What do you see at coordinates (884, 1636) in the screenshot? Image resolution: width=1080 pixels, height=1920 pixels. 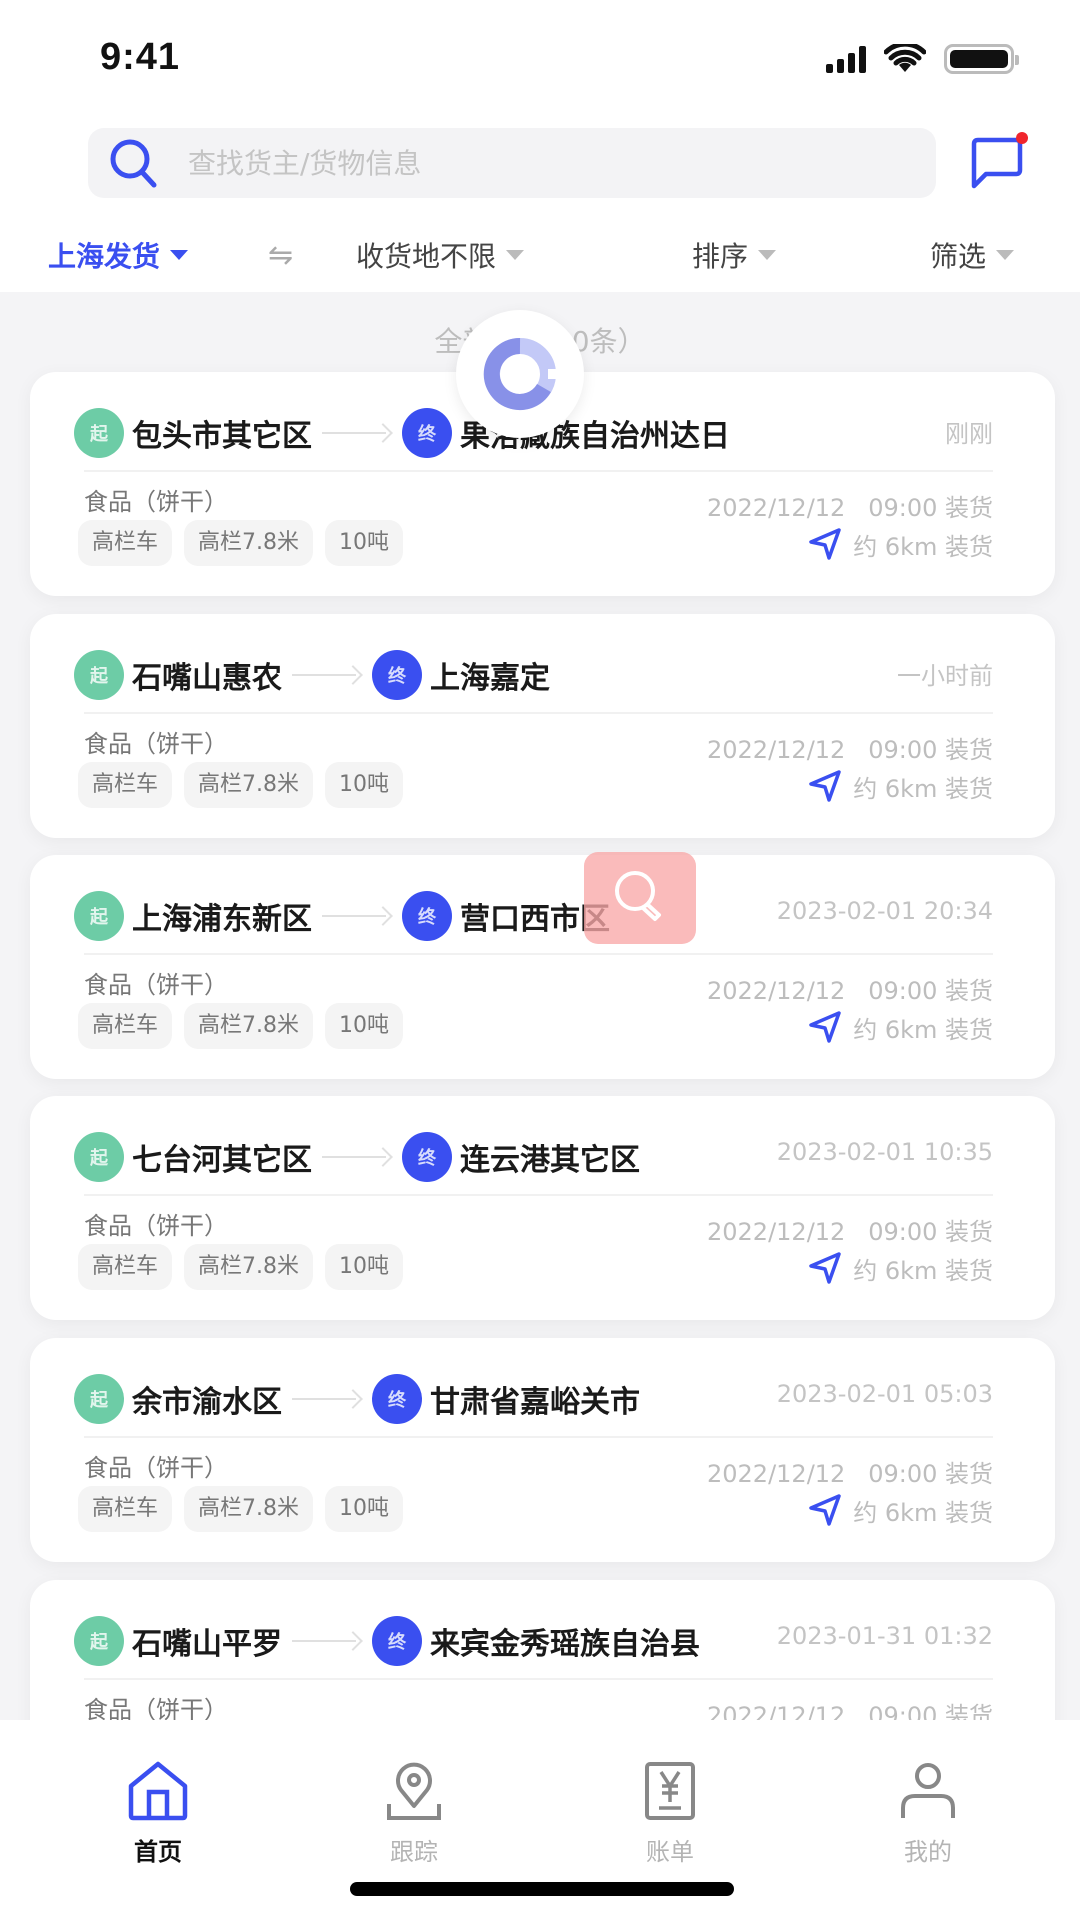 I see `post-time: 2023-01-31 01:32` at bounding box center [884, 1636].